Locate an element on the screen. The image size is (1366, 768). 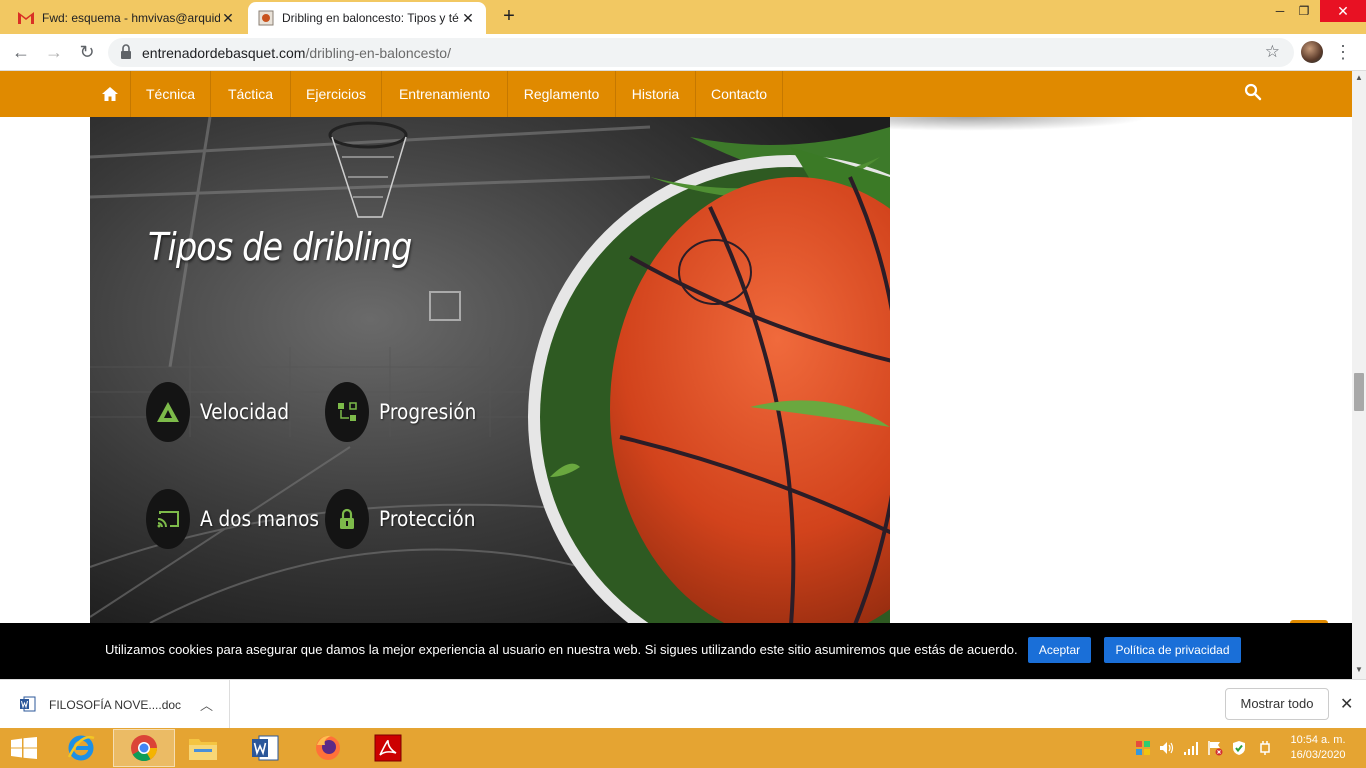
system-clock: 10:54 a. m. 16/03/2020 is located at coordinates (1318, 748).